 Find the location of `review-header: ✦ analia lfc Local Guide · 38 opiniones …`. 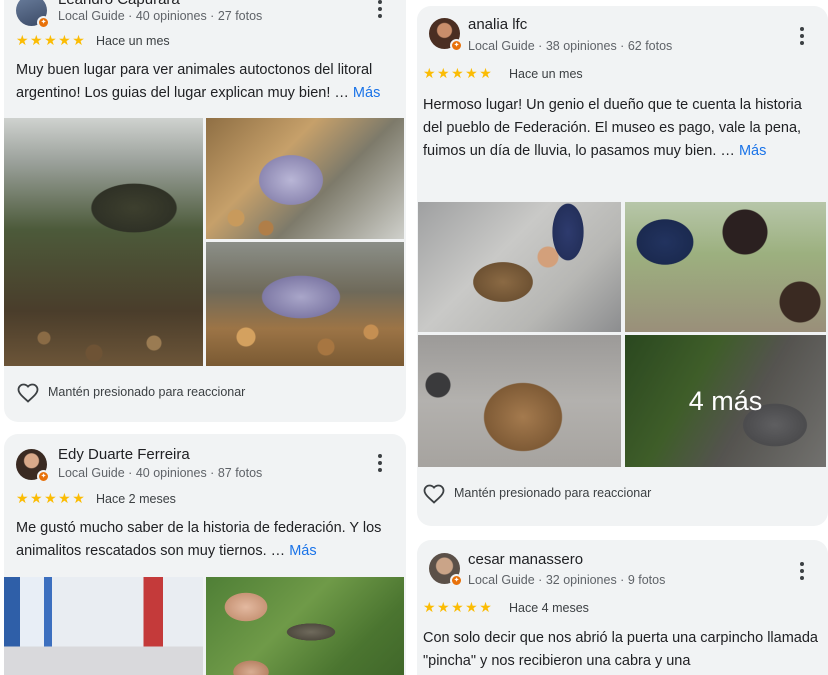

review-header: ✦ analia lfc Local Guide · 38 opiniones … is located at coordinates (622, 32).